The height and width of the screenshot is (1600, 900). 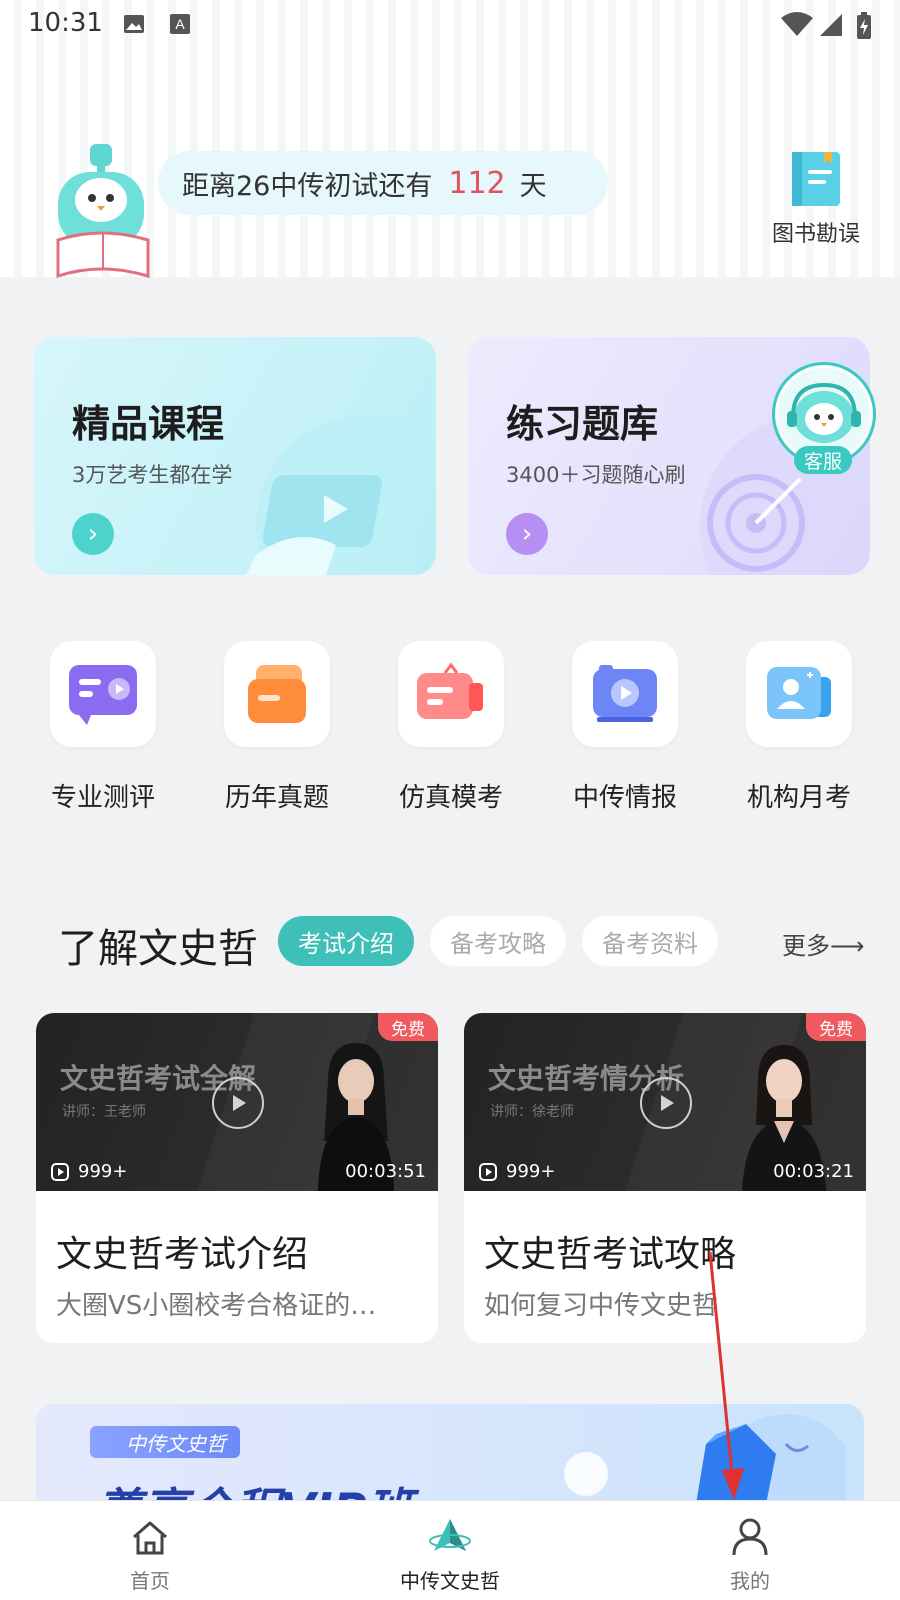 What do you see at coordinates (750, 1581) in the screenshot?
I see `tab-label: 我的` at bounding box center [750, 1581].